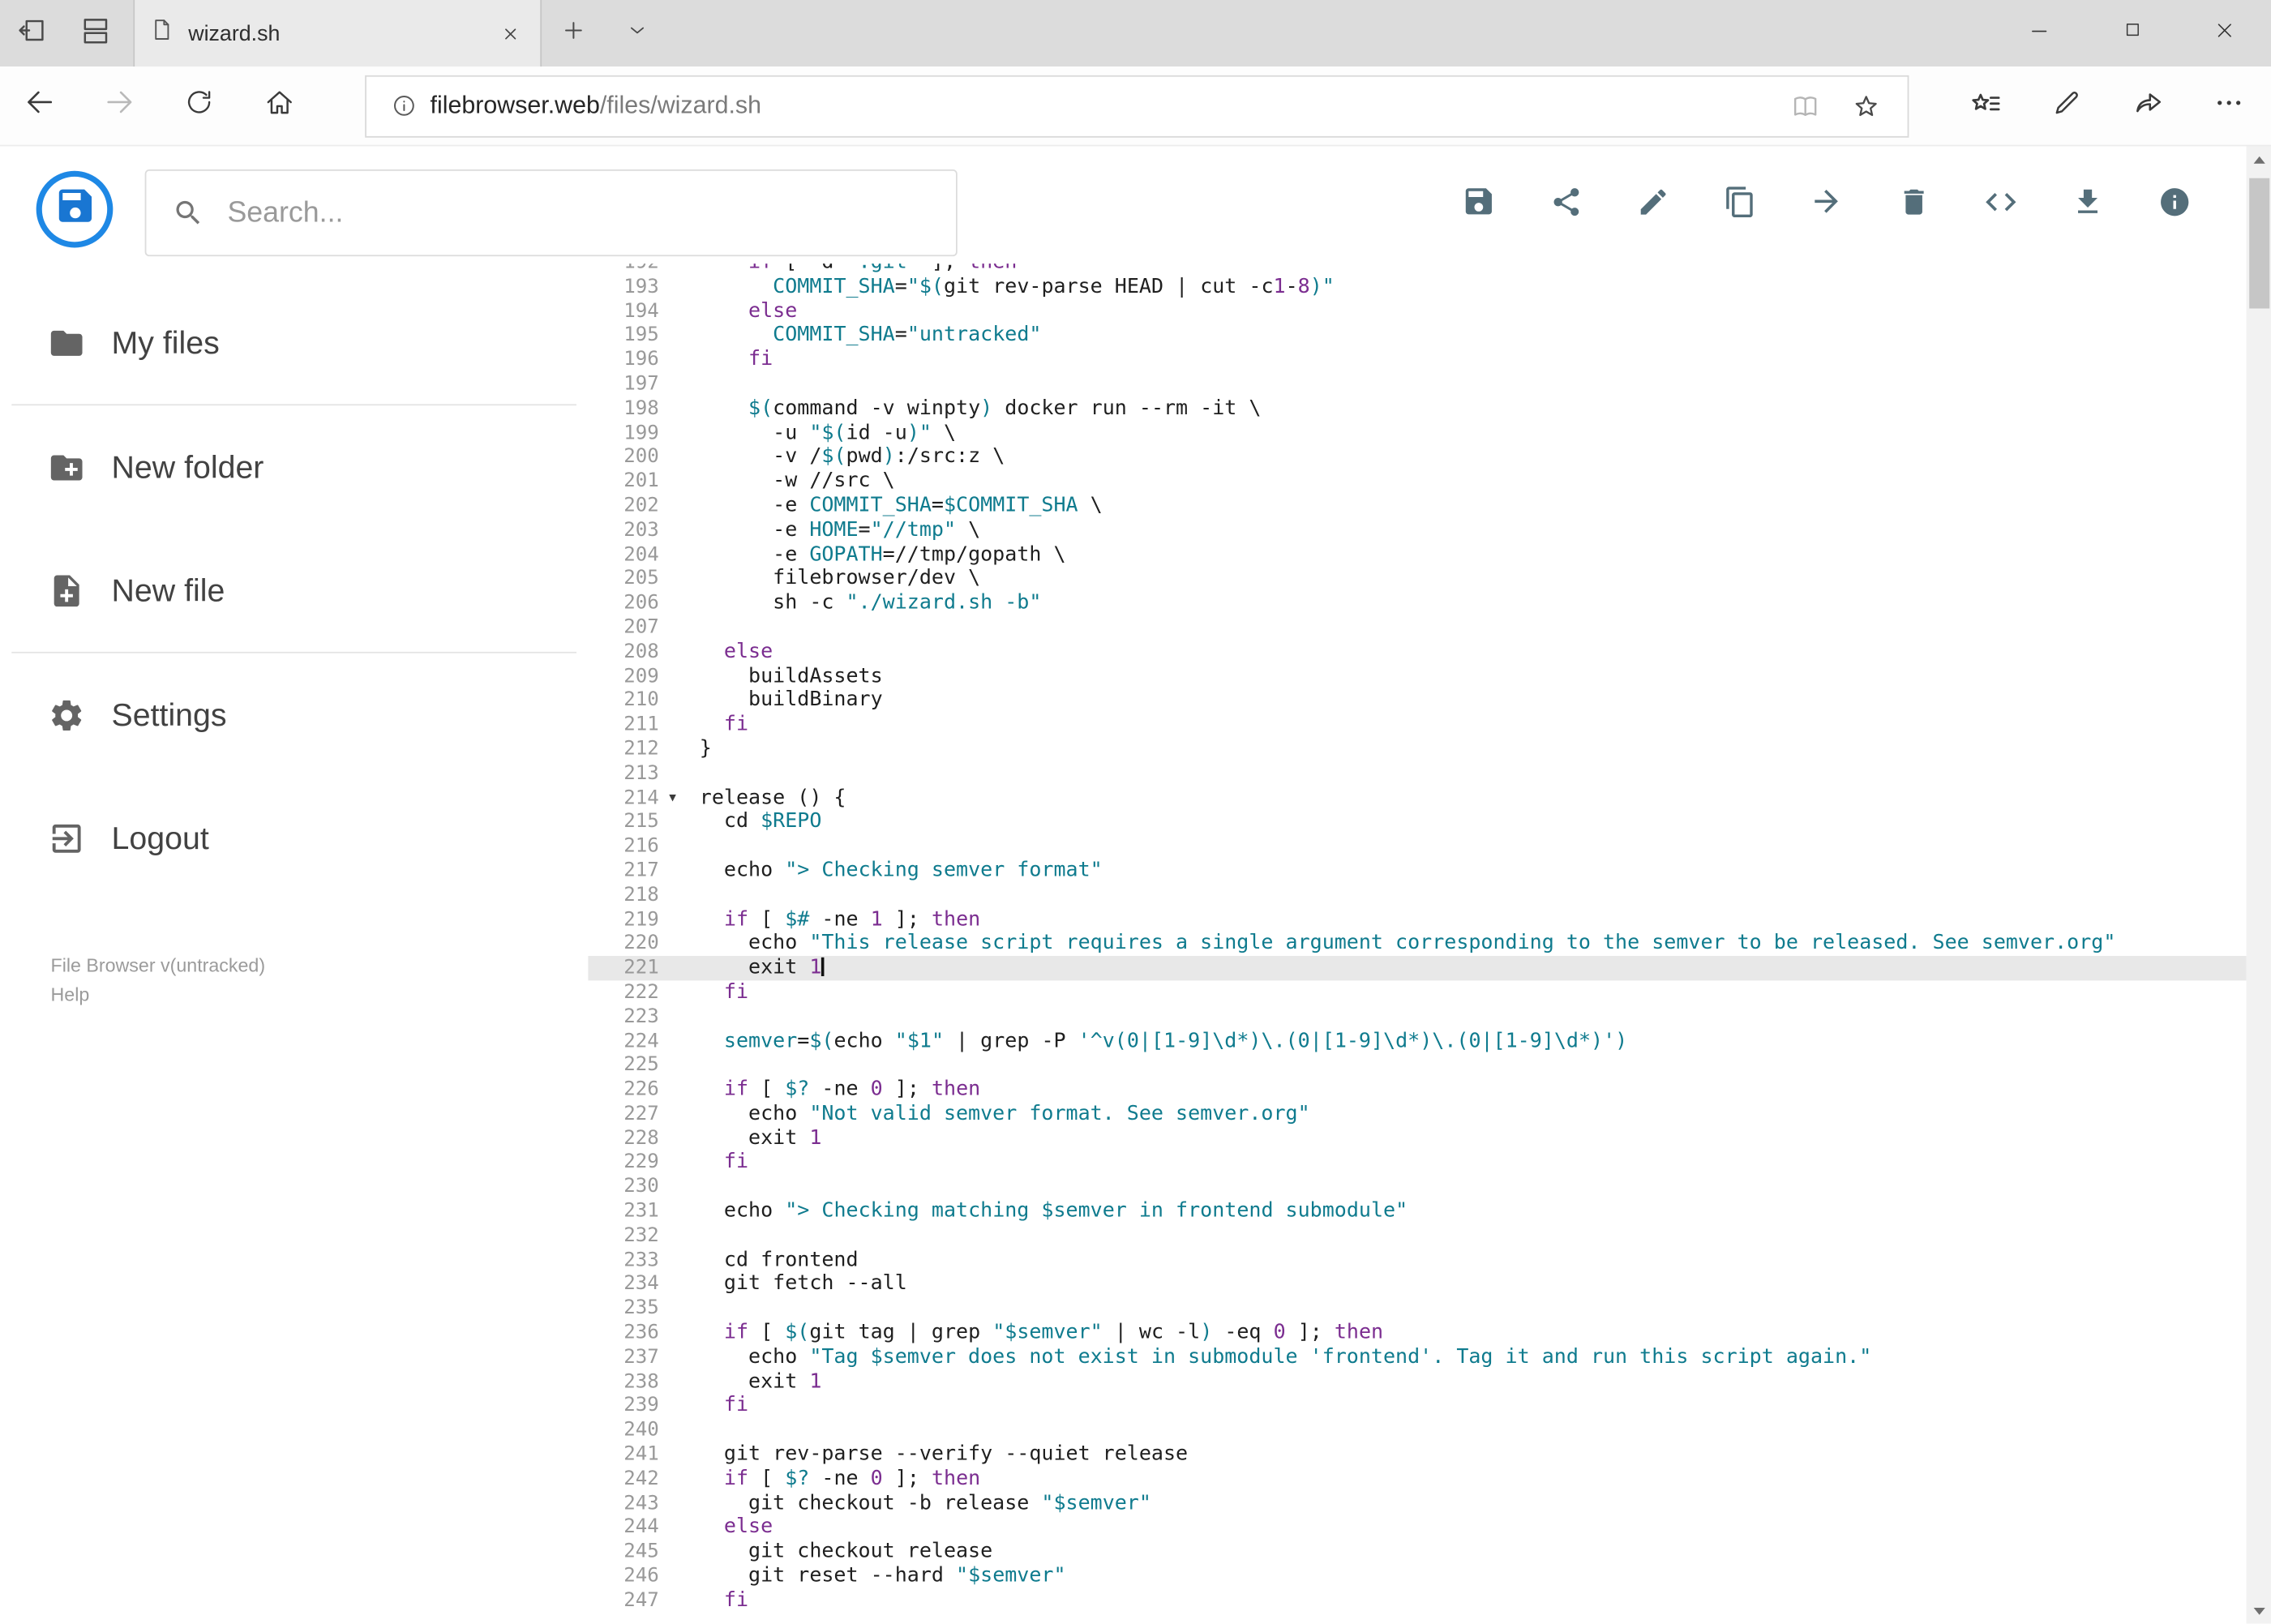 This screenshot has height=1624, width=2271. What do you see at coordinates (1417, 1163) in the screenshot?
I see `code-line: 229 fi` at bounding box center [1417, 1163].